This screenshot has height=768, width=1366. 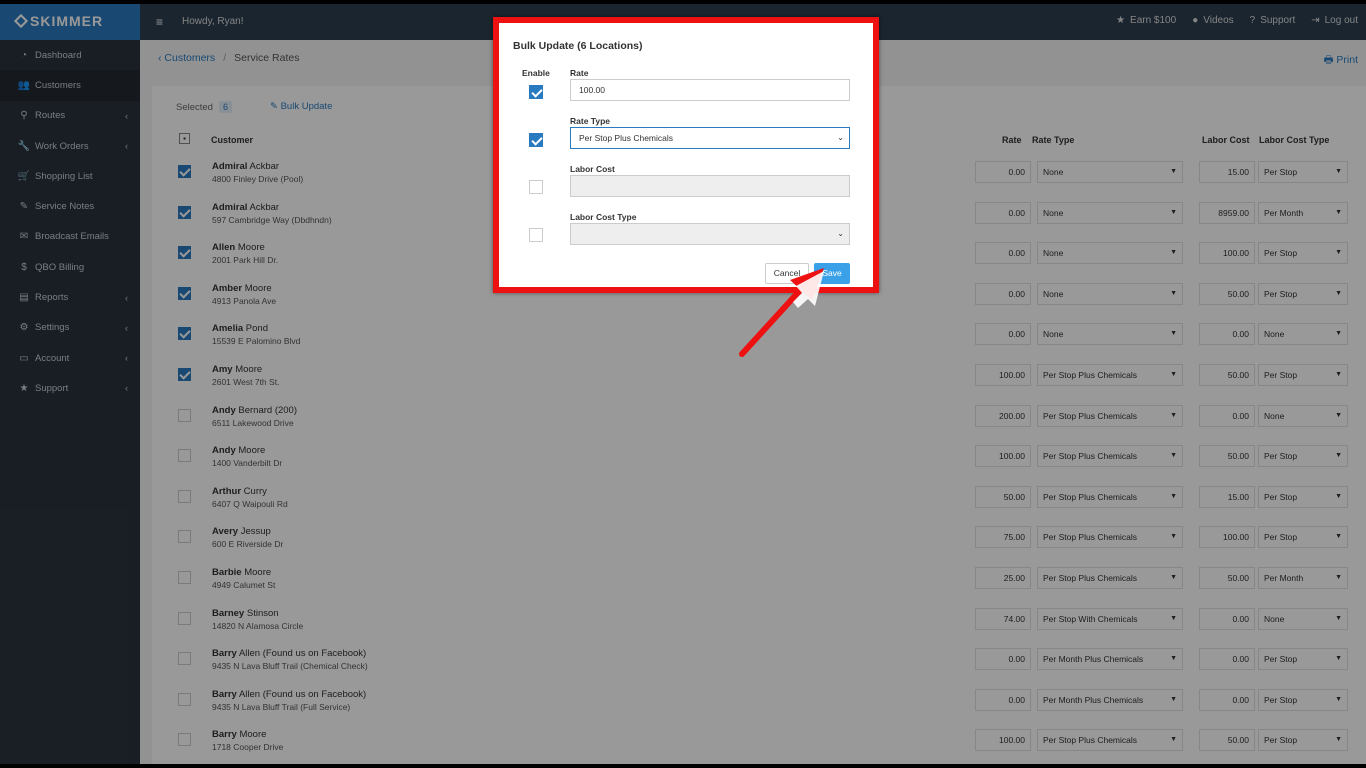 I want to click on labor-cost-type-enable-checkbox, so click(x=536, y=235).